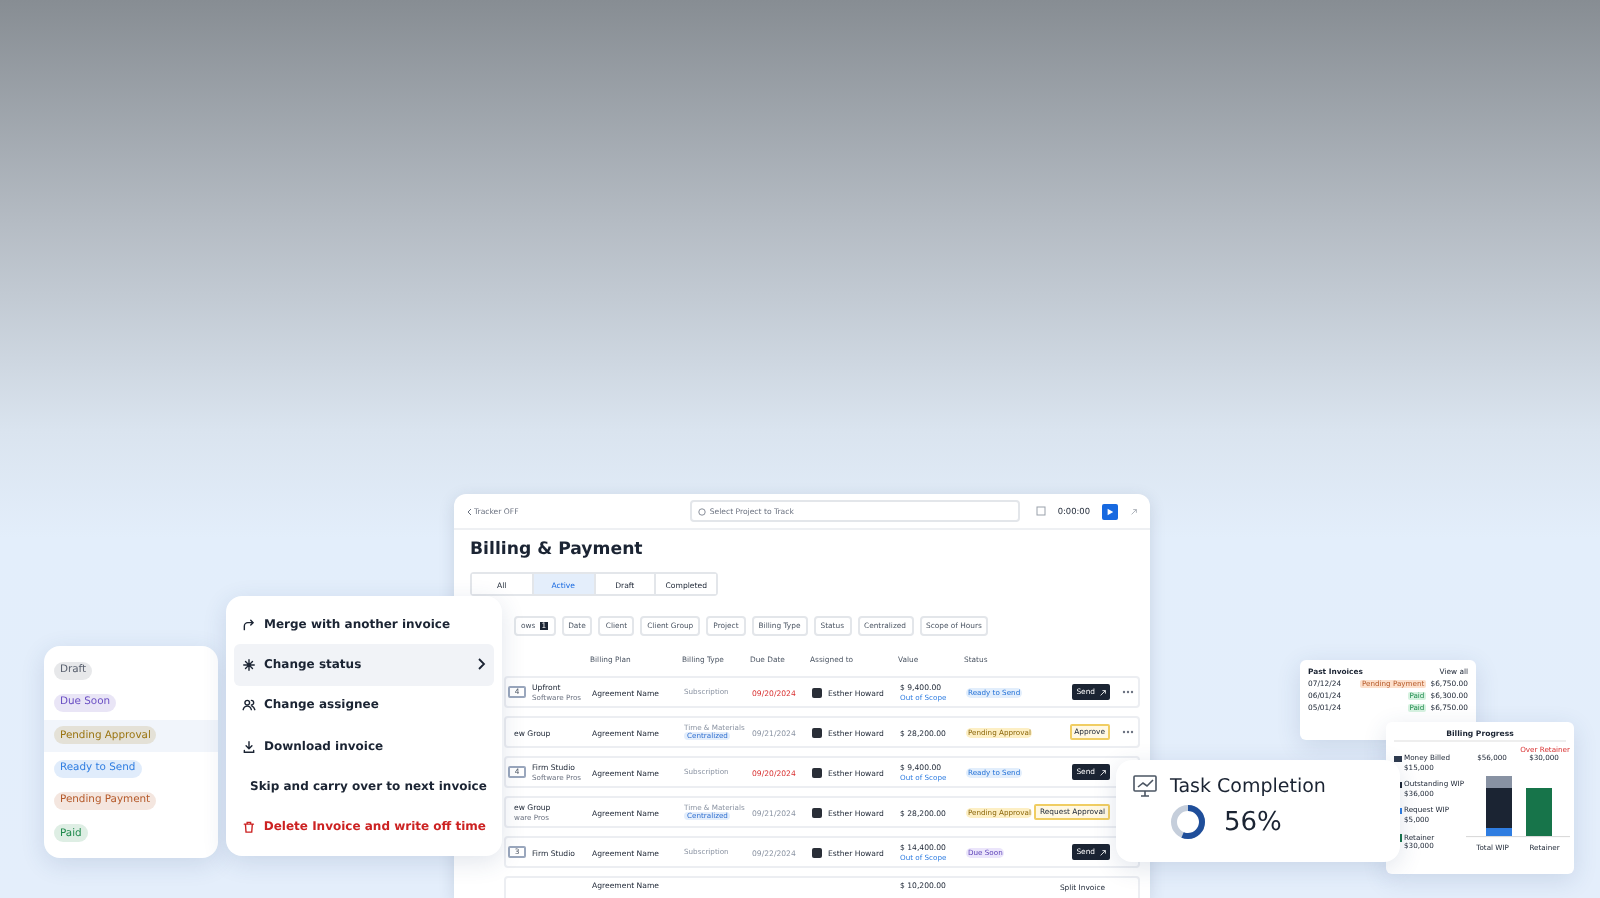  Describe the element at coordinates (1188, 822) in the screenshot. I see `progress-ring` at that location.